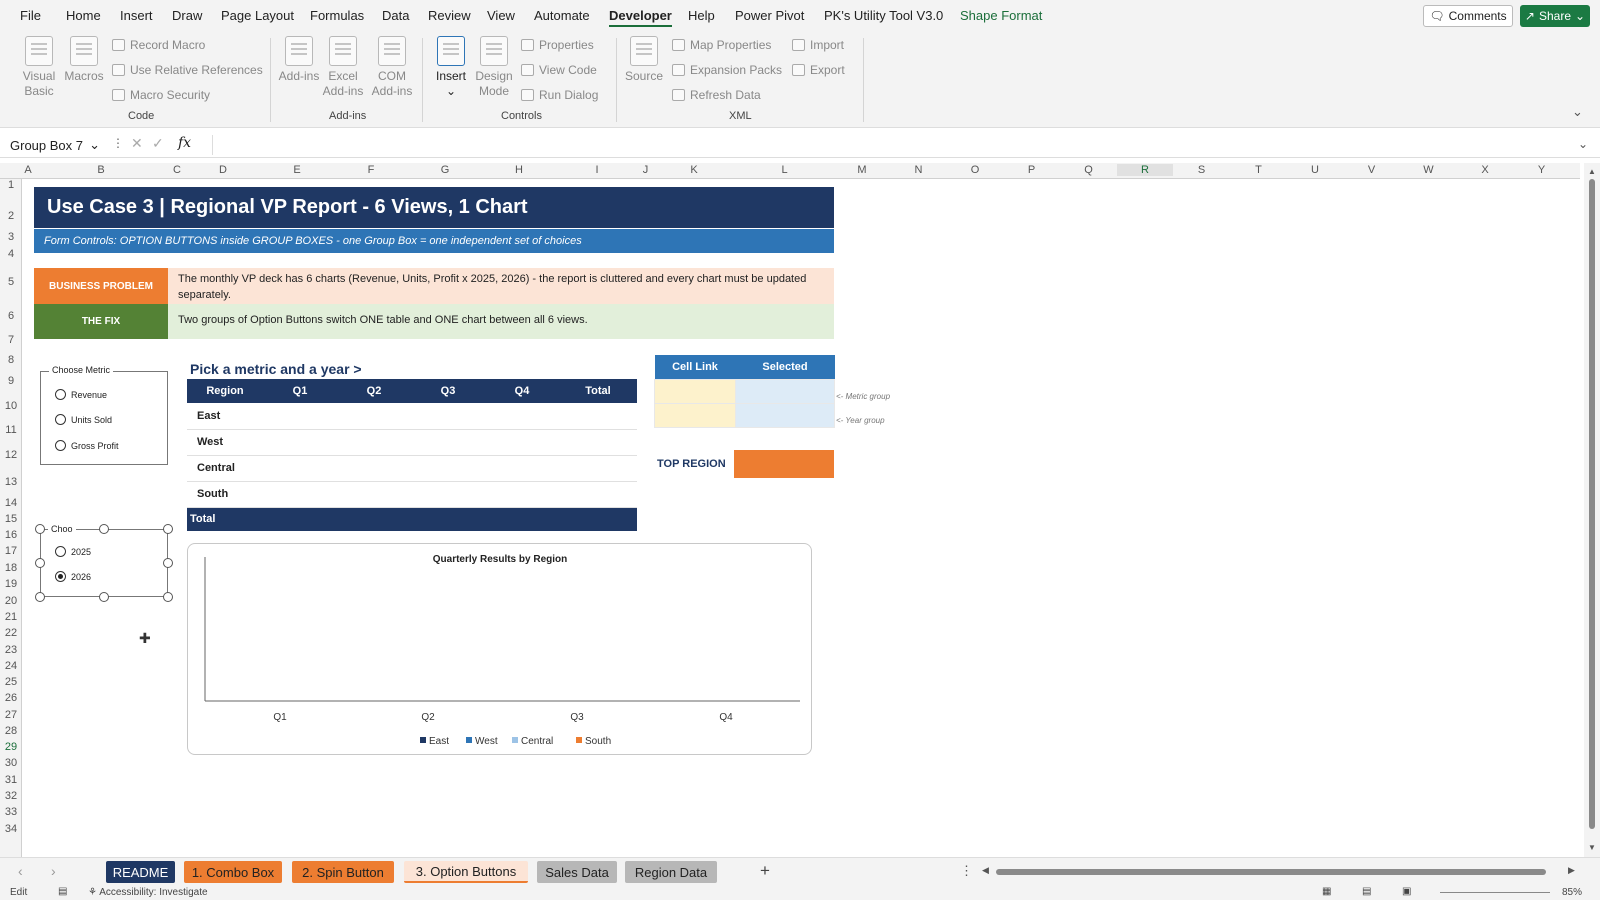 The width and height of the screenshot is (1600, 900). Describe the element at coordinates (62, 891) in the screenshot. I see `macro-record-icon: ▤` at that location.